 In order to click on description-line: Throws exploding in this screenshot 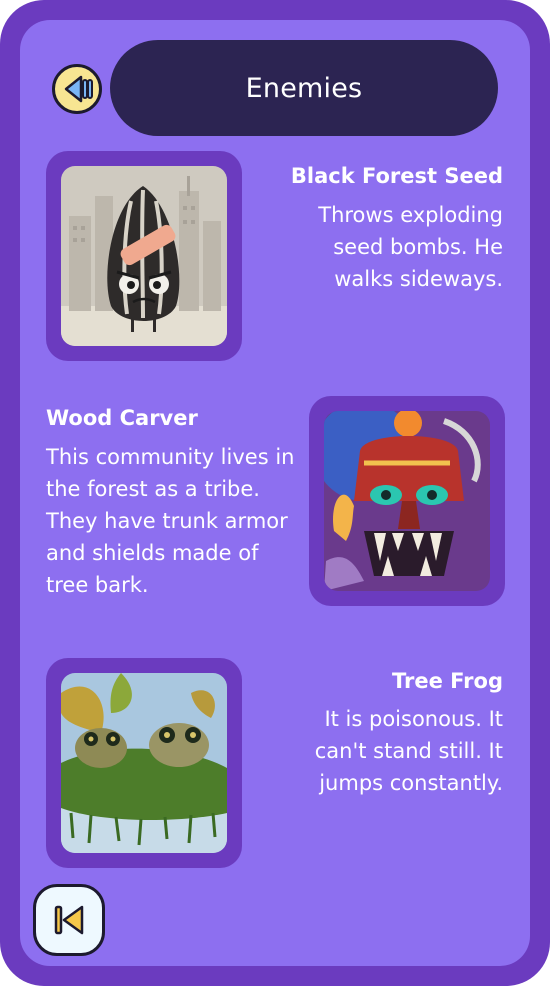, I will do `click(410, 215)`.